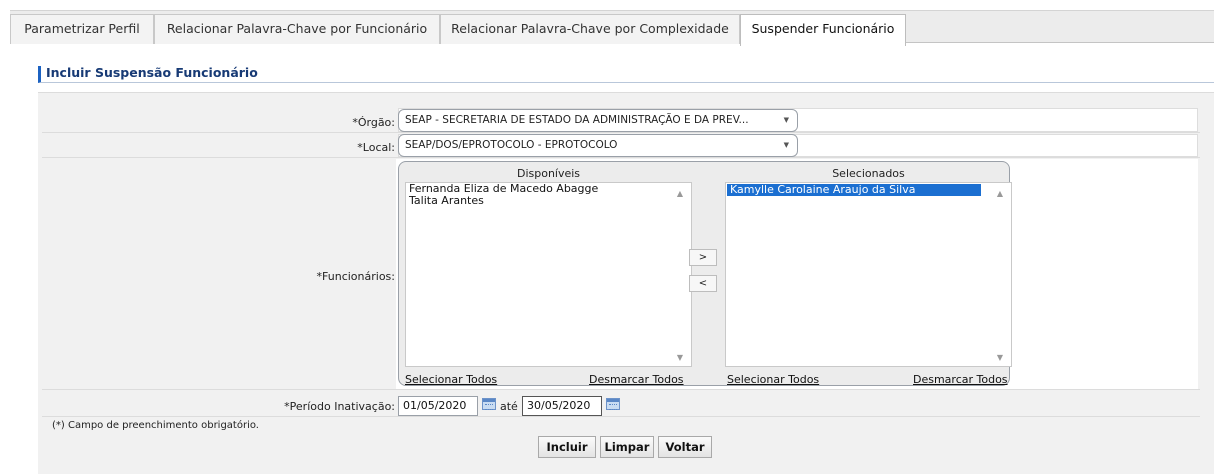 This screenshot has height=474, width=1214. I want to click on local-select: SEAP/DOS/EPROTOCOLO - EPROTOCOLO ▼, so click(598, 145).